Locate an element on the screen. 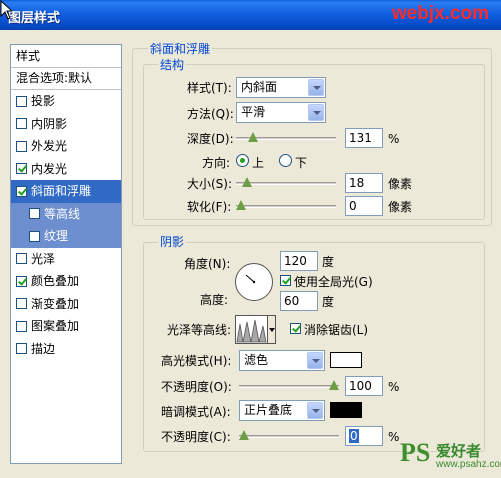 This screenshot has width=501, height=478. size-label: 大小(S): is located at coordinates (210, 184).